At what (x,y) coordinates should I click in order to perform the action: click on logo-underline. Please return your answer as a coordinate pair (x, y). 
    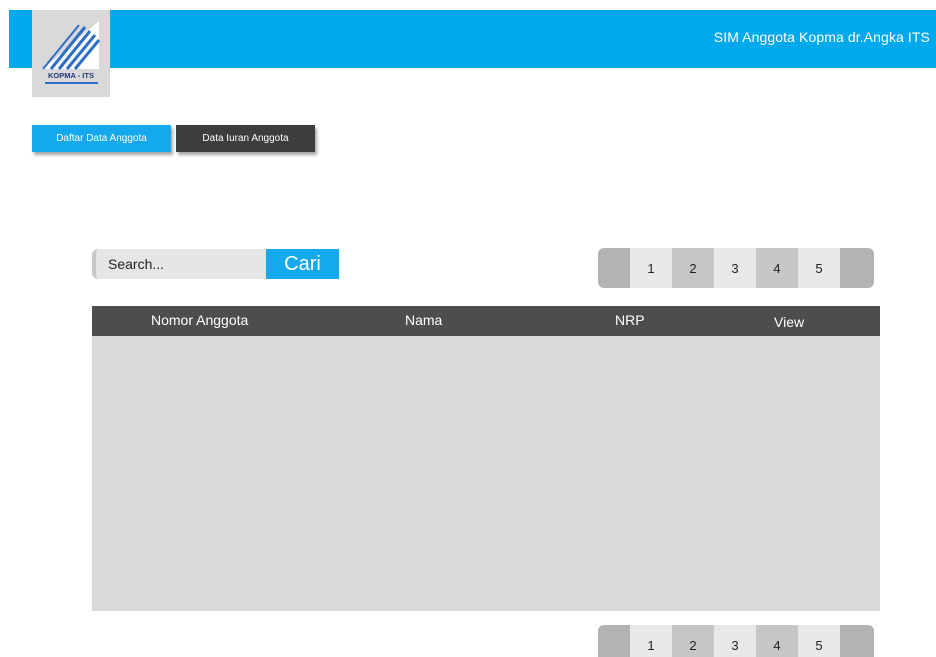
    Looking at the image, I should click on (71, 83).